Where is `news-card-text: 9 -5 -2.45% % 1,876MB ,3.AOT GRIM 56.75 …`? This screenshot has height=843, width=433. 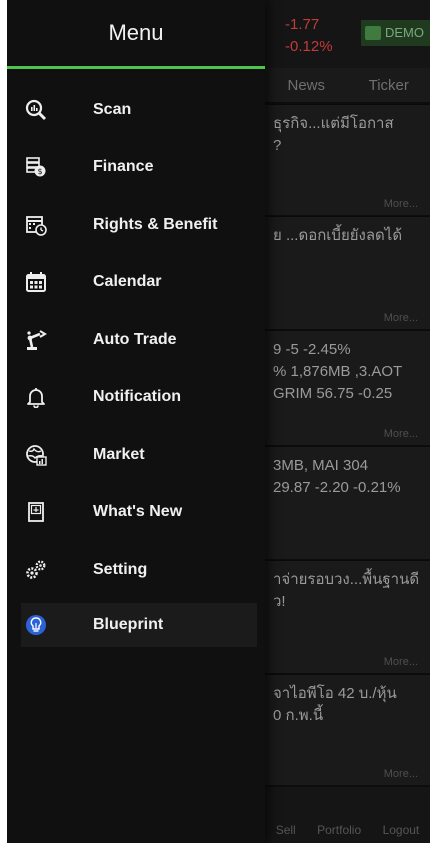
news-card-text: 9 -5 -2.45% % 1,876MB ,3.AOT GRIM 56.75 … is located at coordinates (338, 371).